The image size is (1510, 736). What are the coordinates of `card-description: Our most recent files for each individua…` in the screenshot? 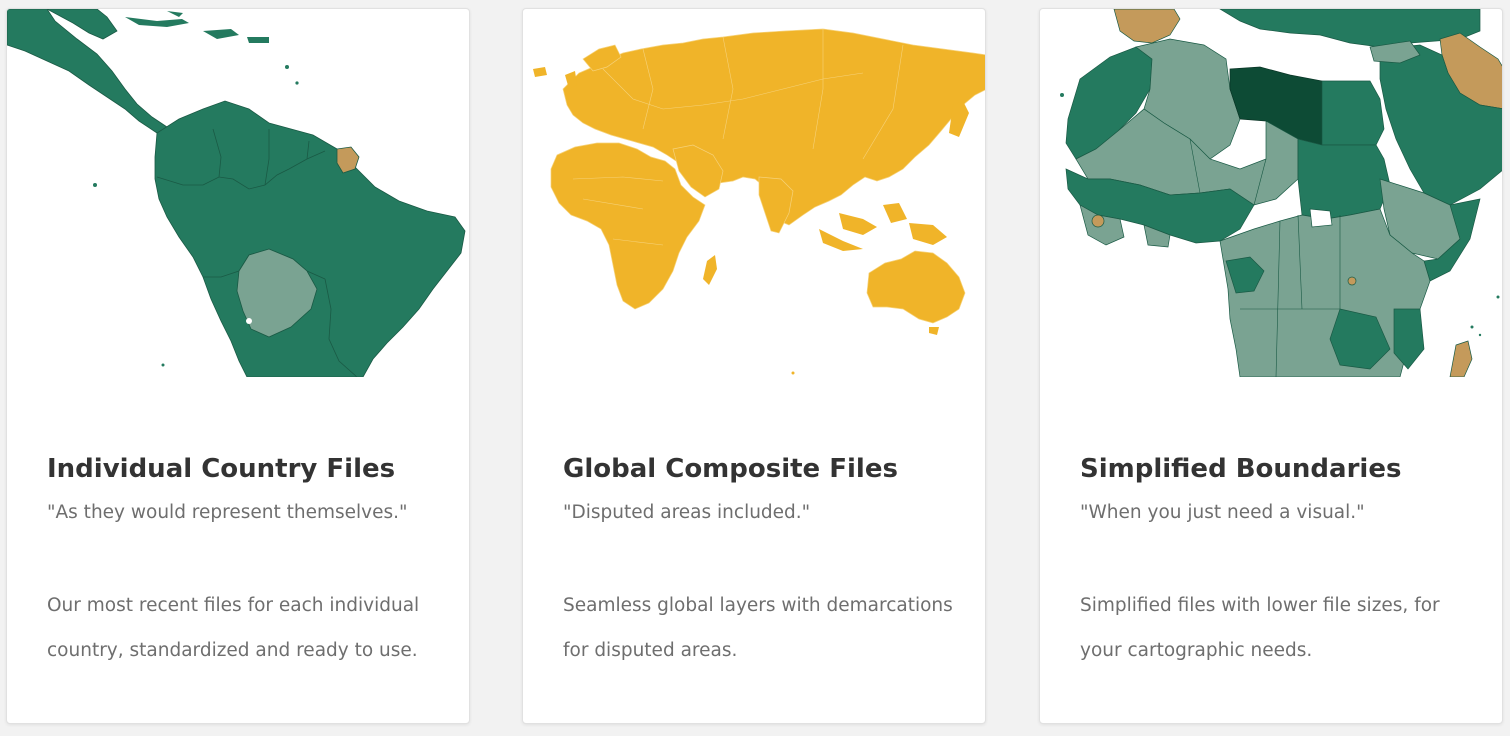 It's located at (233, 628).